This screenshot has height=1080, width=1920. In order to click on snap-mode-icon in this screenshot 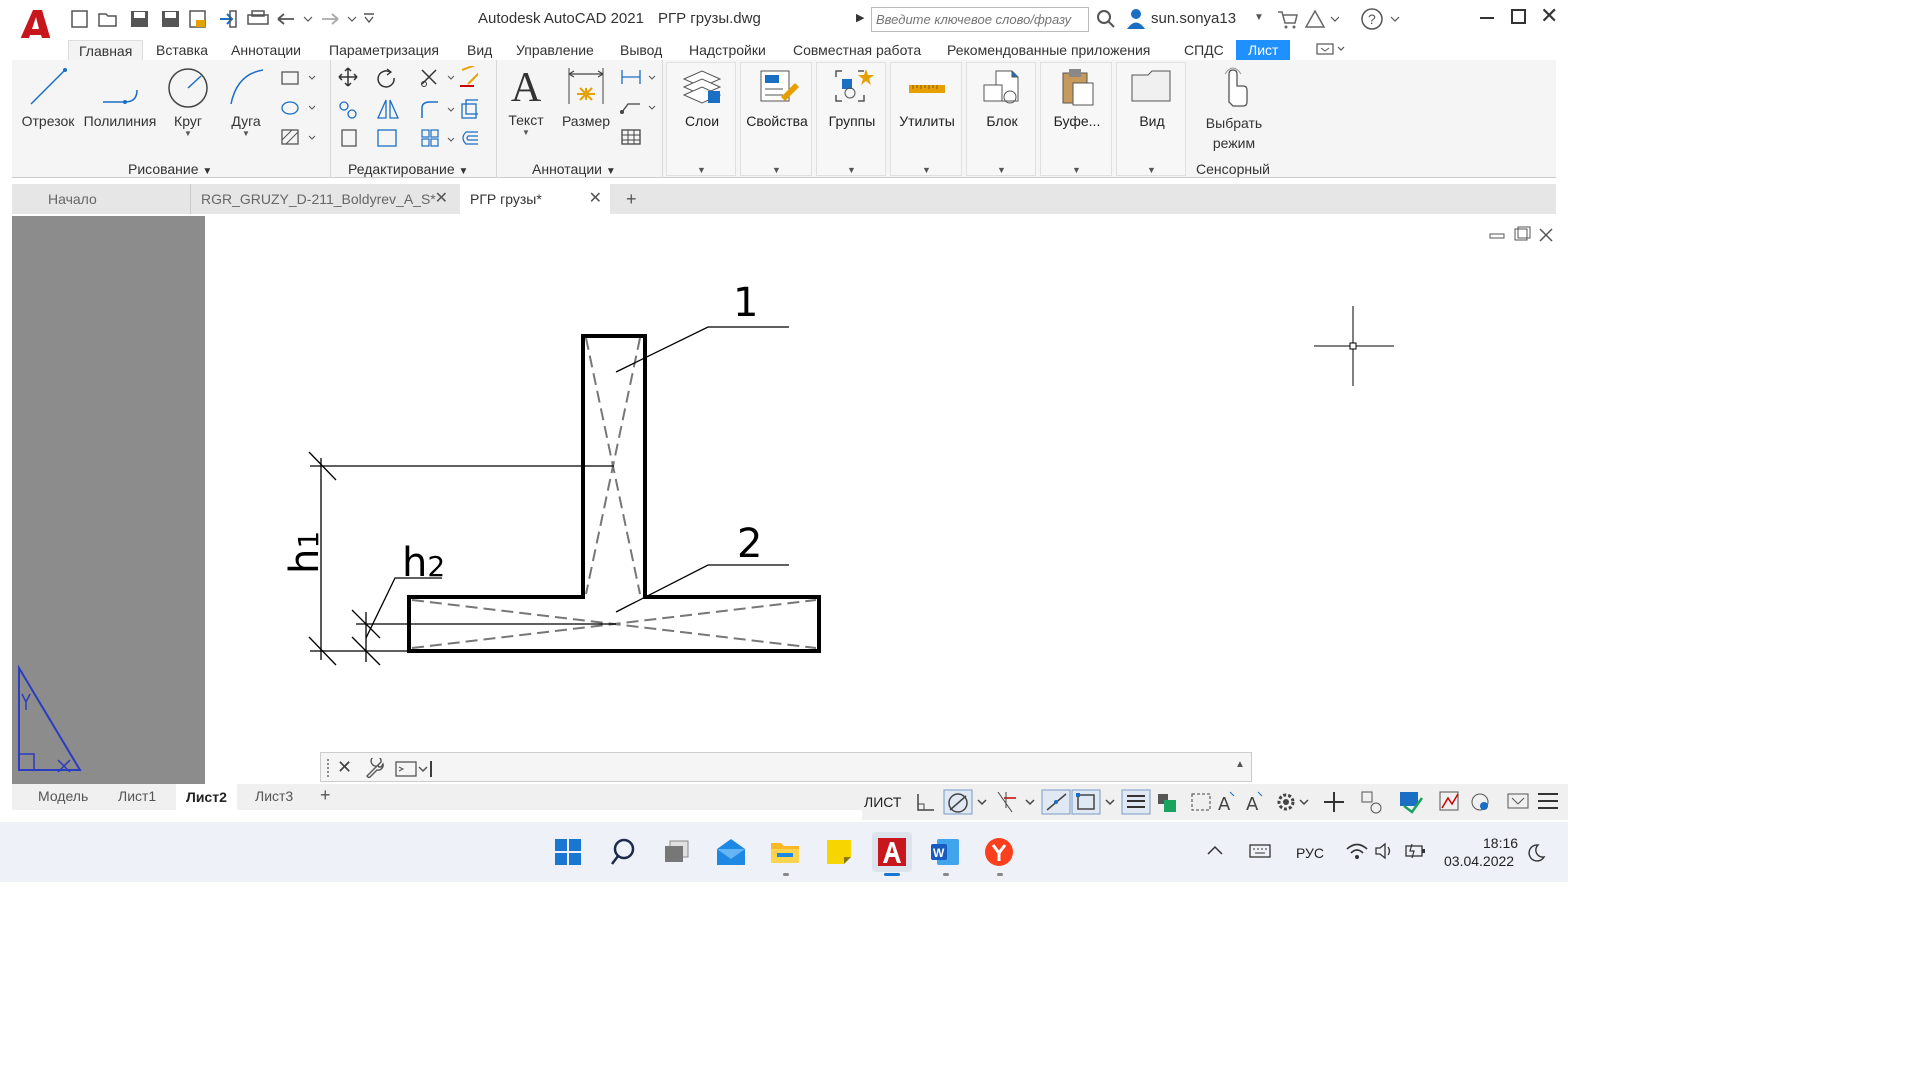, I will do `click(925, 802)`.